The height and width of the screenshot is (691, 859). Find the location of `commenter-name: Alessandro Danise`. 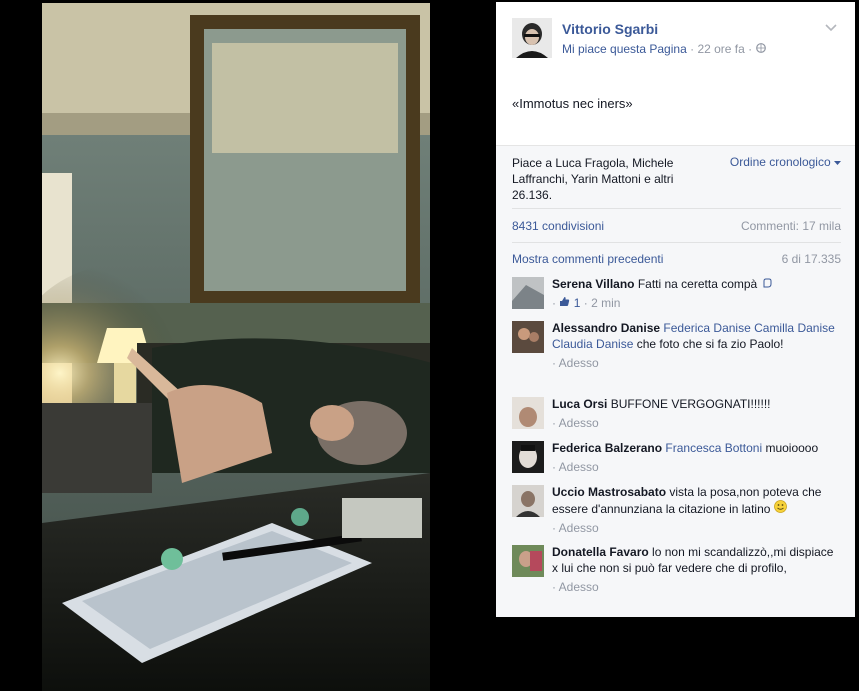

commenter-name: Alessandro Danise is located at coordinates (606, 328).